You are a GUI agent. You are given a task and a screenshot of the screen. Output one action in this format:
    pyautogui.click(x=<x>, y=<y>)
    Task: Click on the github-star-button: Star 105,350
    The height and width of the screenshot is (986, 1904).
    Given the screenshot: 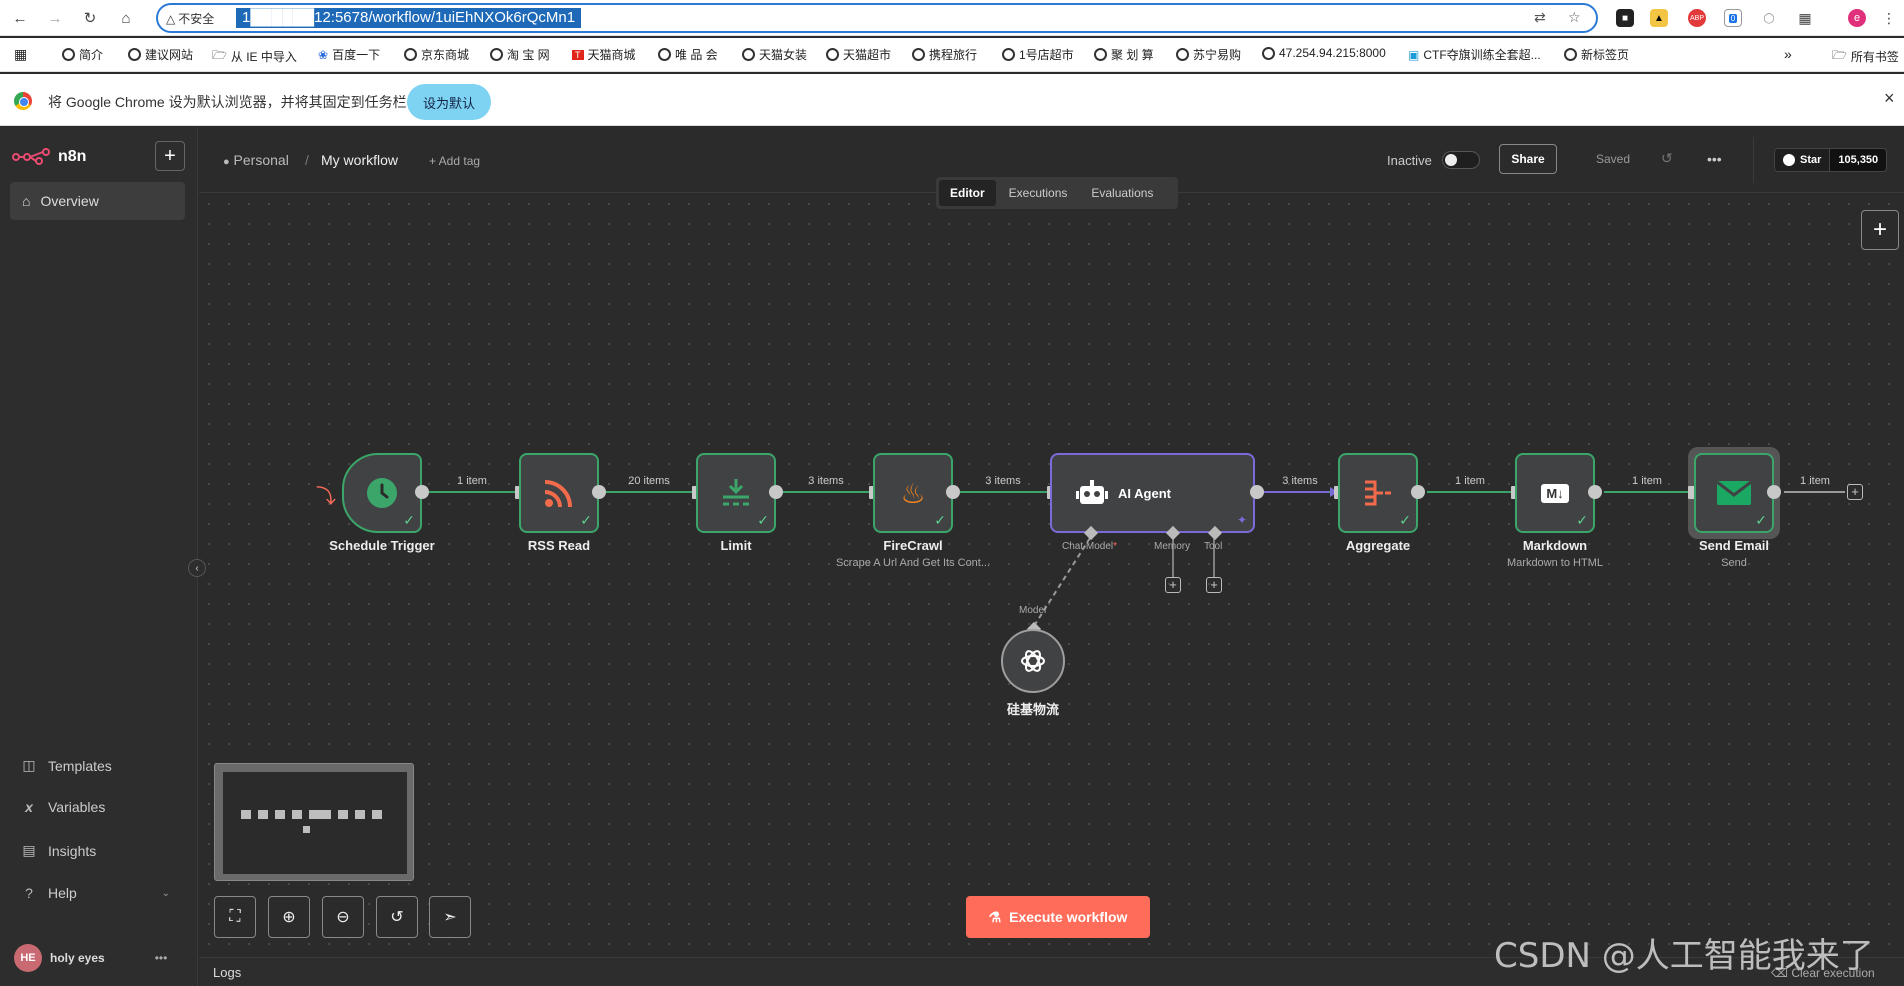 What is the action you would take?
    pyautogui.click(x=1831, y=160)
    